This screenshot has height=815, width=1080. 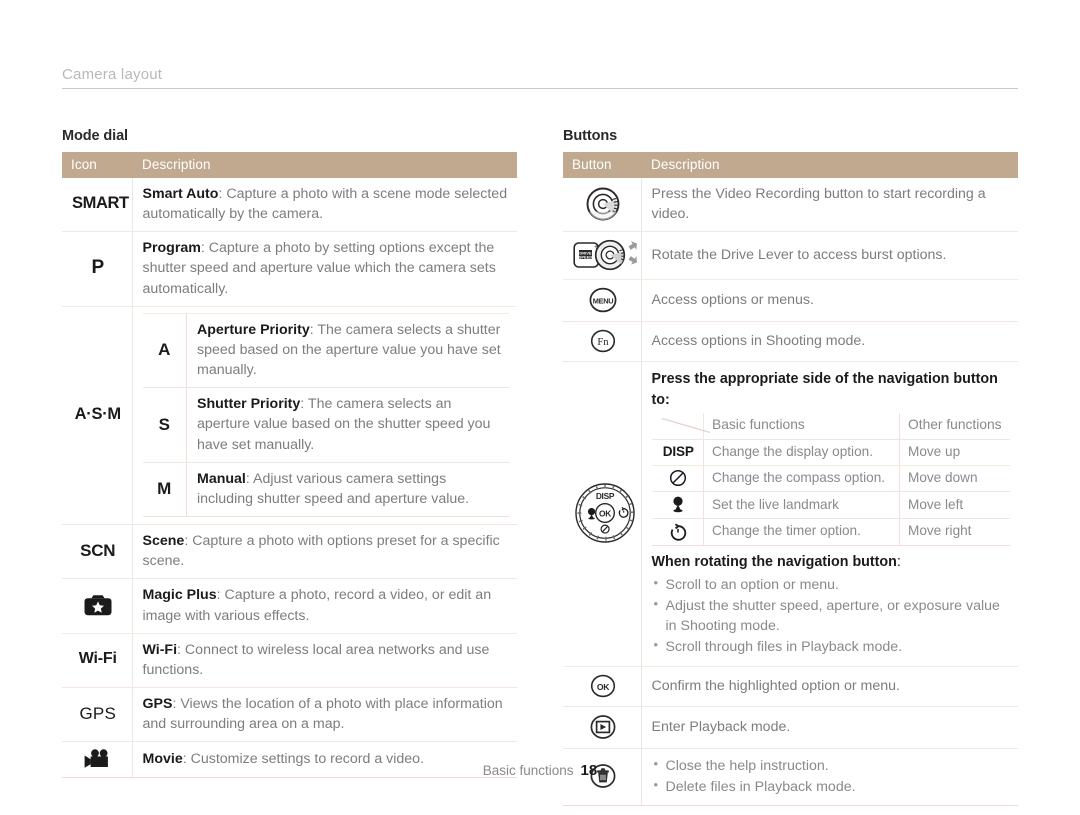 What do you see at coordinates (680, 426) in the screenshot?
I see `navsub-corner` at bounding box center [680, 426].